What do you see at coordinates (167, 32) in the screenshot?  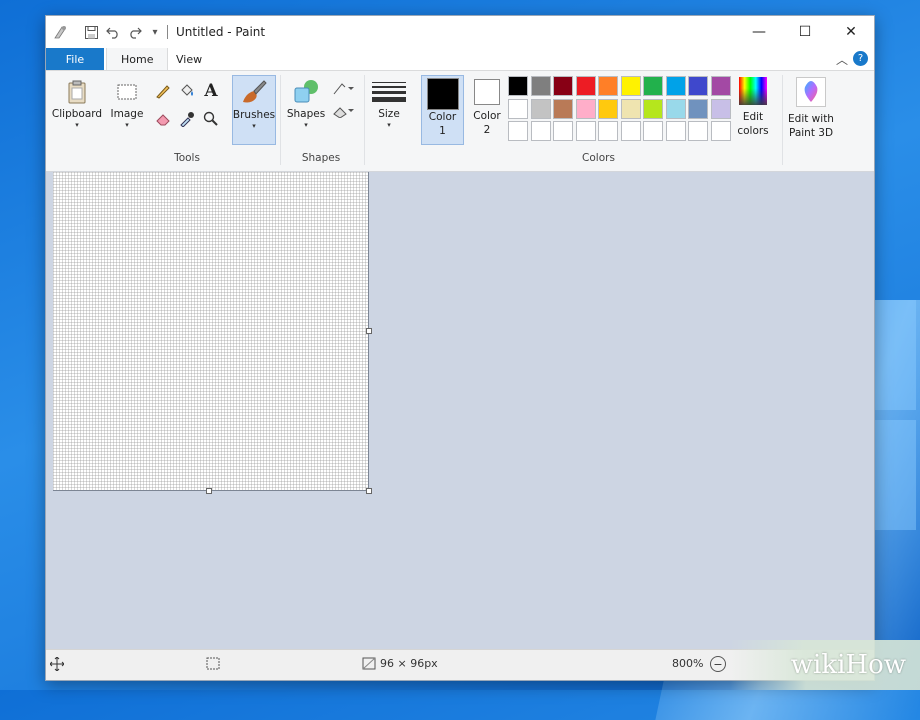 I see `title-separator` at bounding box center [167, 32].